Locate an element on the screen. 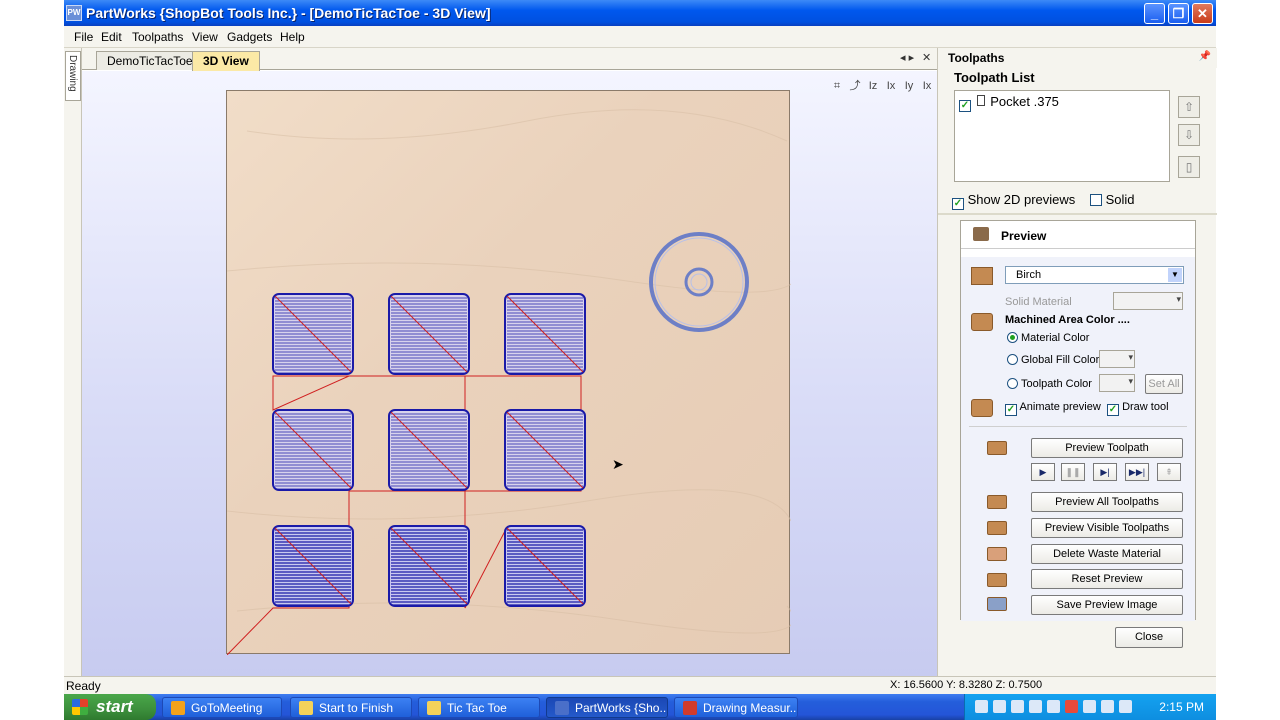 This screenshot has height=720, width=1280. step-icon: ▶| is located at coordinates (1105, 472).